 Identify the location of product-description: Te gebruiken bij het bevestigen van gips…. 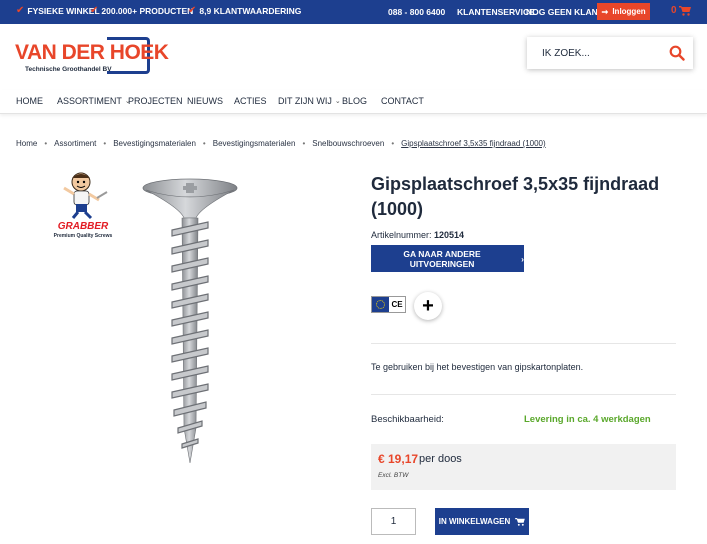
(477, 367).